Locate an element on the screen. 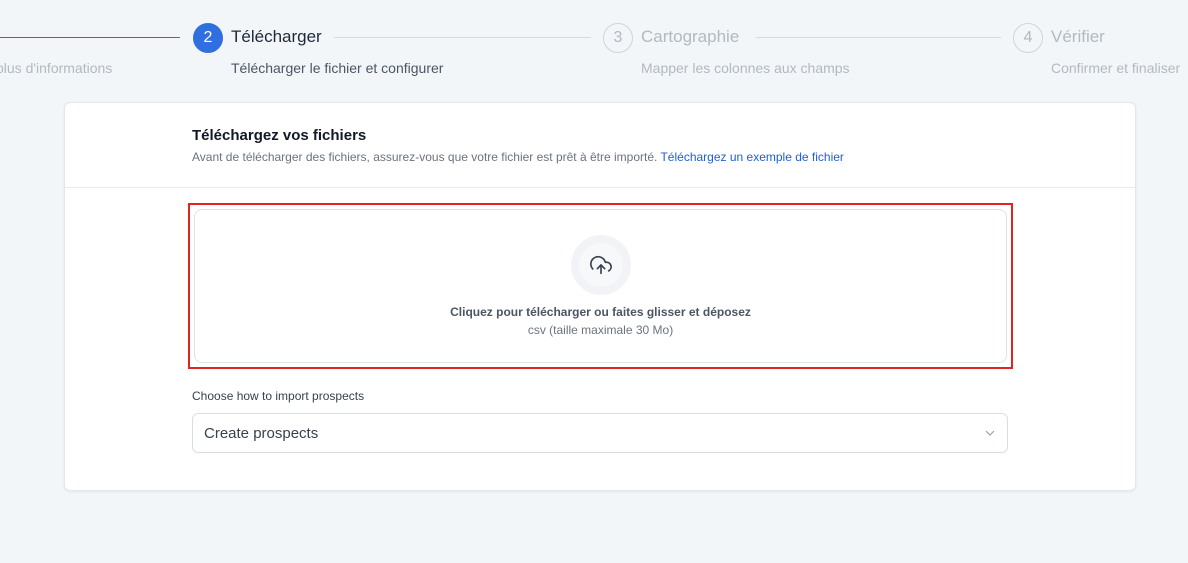 This screenshot has height=563, width=1188. step-2-subtitle: Télécharger le fichier et configurer is located at coordinates (337, 68).